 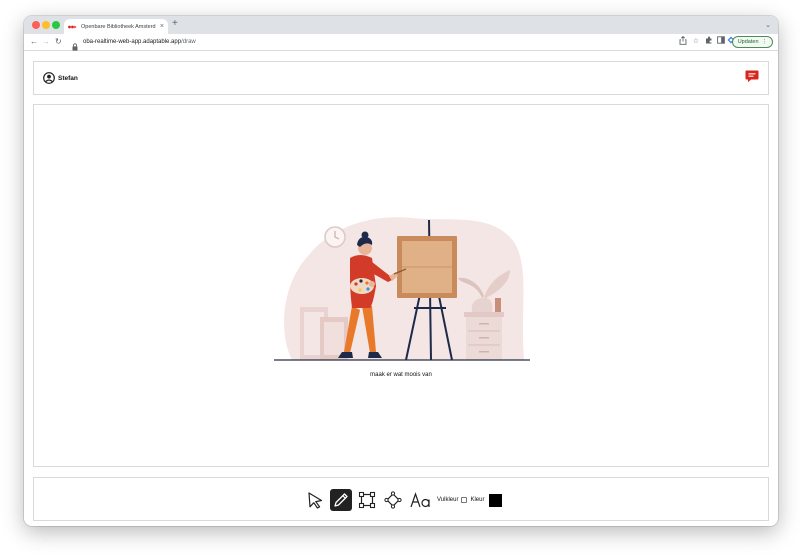 I want to click on update-button: Updaten ⋮, so click(x=752, y=42).